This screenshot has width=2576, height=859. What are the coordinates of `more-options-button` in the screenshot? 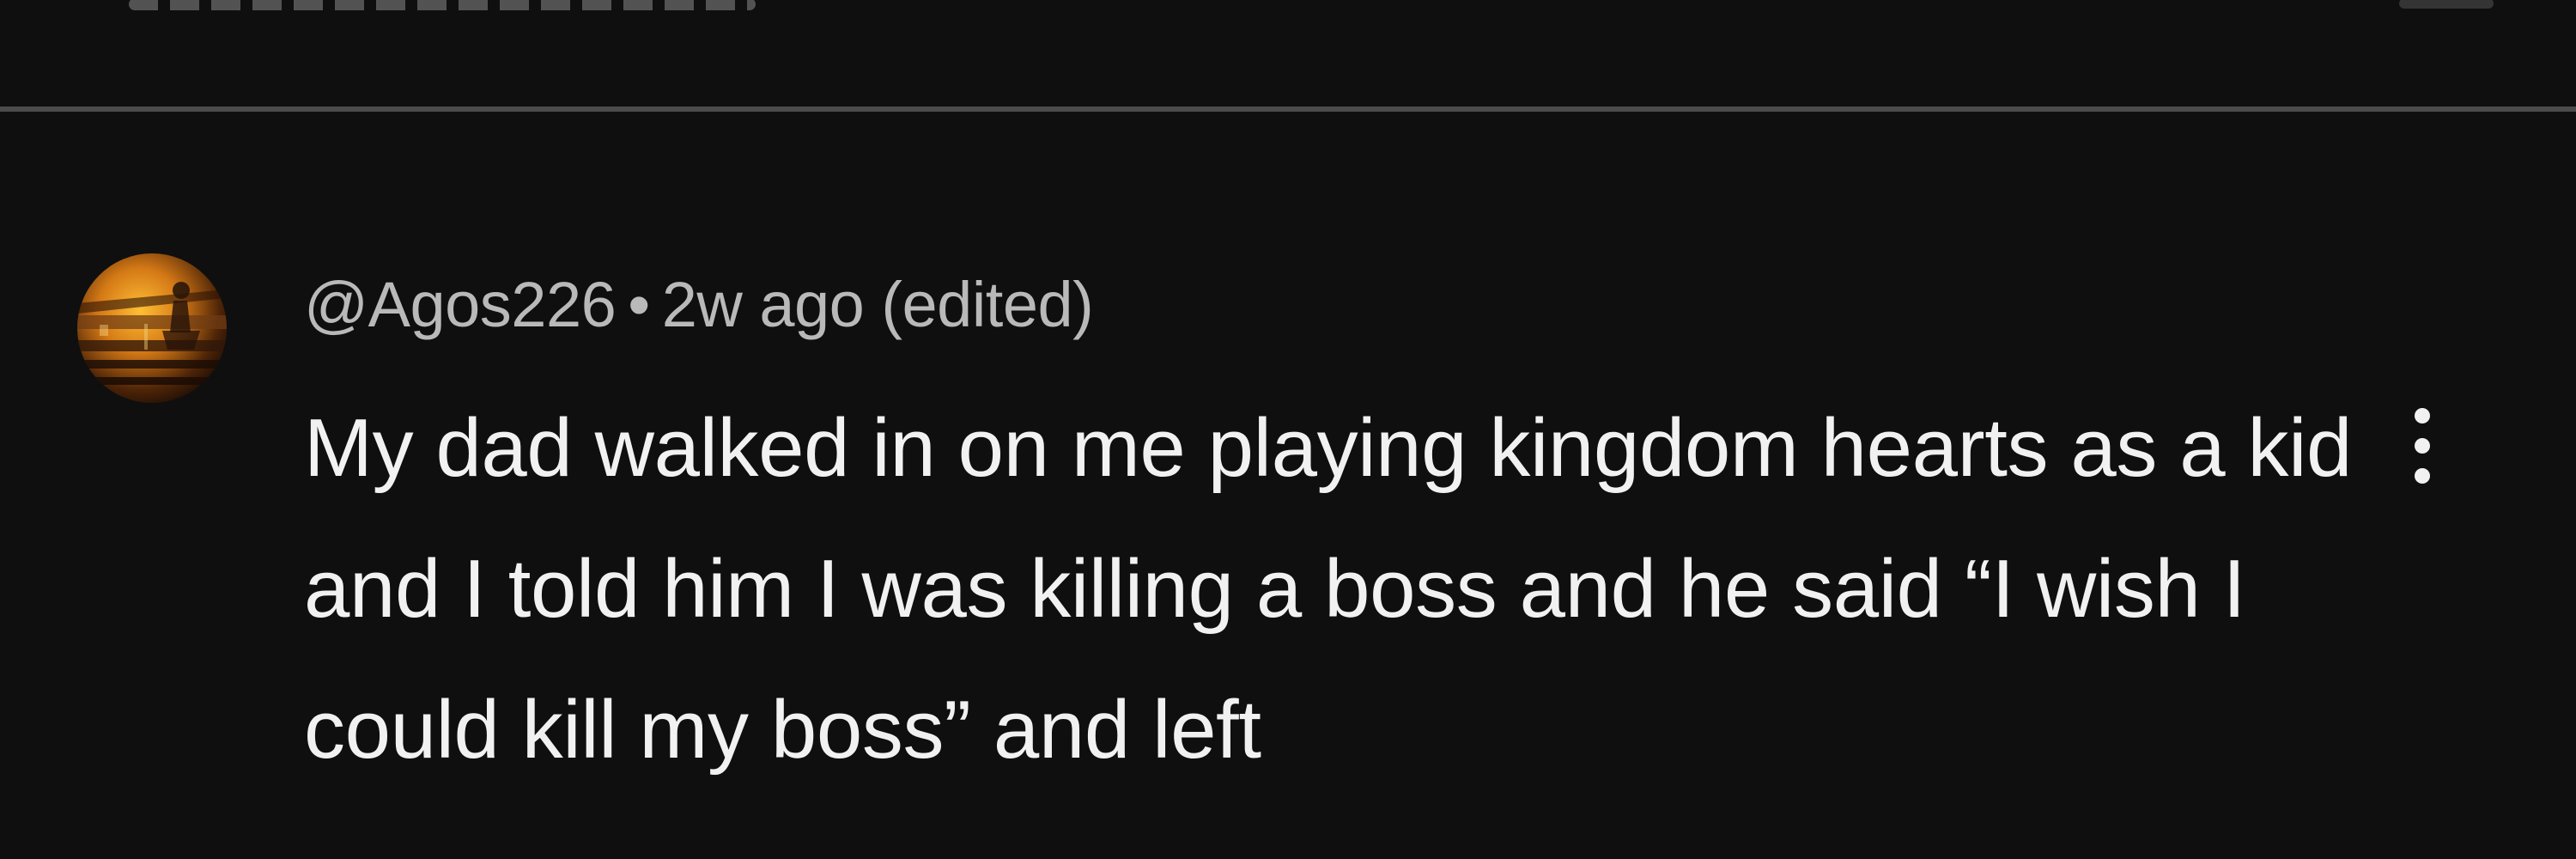 It's located at (2422, 446).